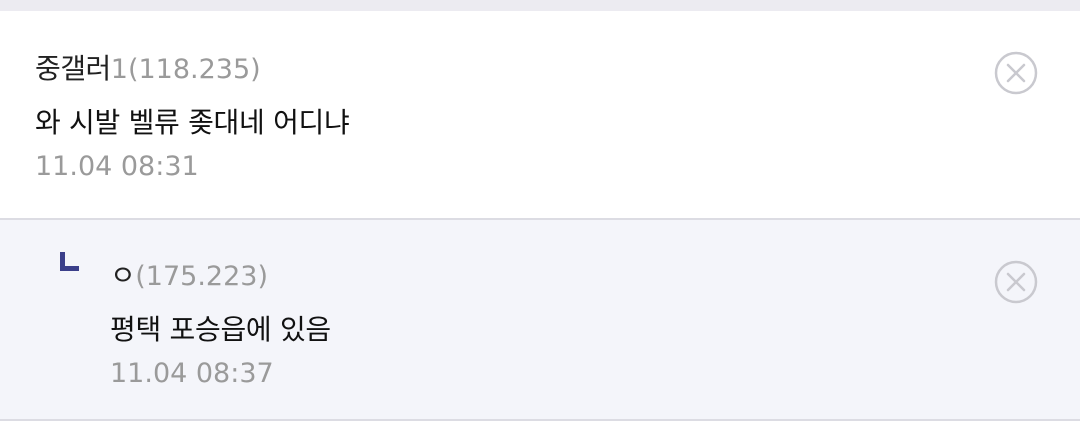 This screenshot has height=421, width=1080. What do you see at coordinates (201, 276) in the screenshot?
I see `reply-ip: (175.223)` at bounding box center [201, 276].